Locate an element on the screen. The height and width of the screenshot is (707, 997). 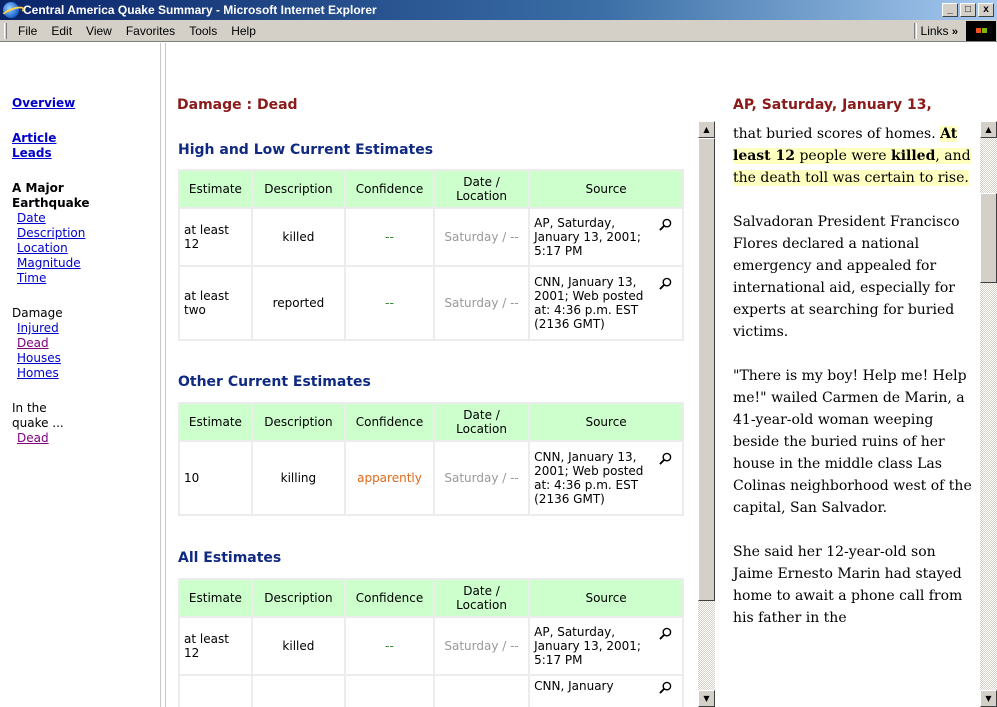
chevron-right-icon: » is located at coordinates (954, 31).